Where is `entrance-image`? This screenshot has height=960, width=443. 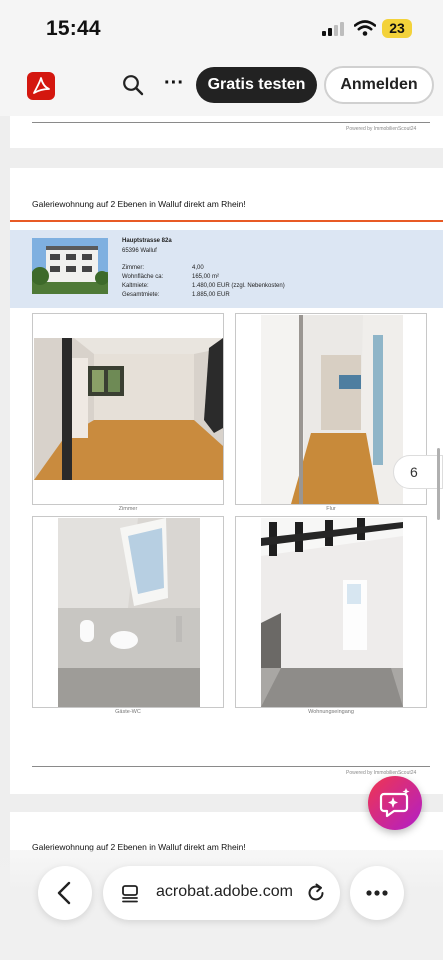
entrance-image is located at coordinates (332, 612).